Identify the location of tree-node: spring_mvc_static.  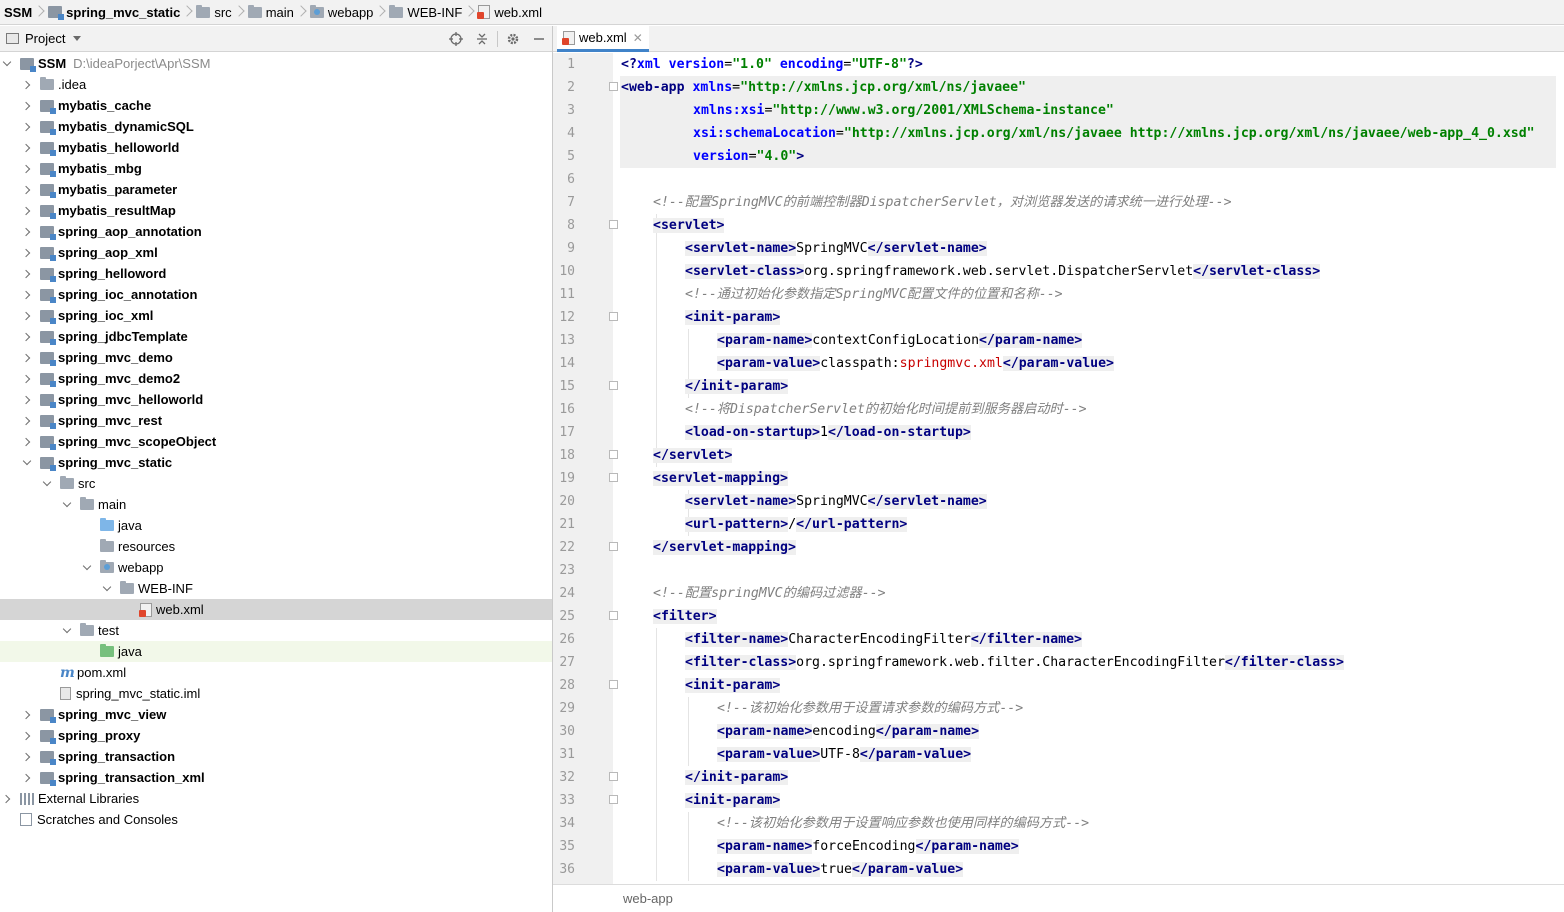
(276, 462).